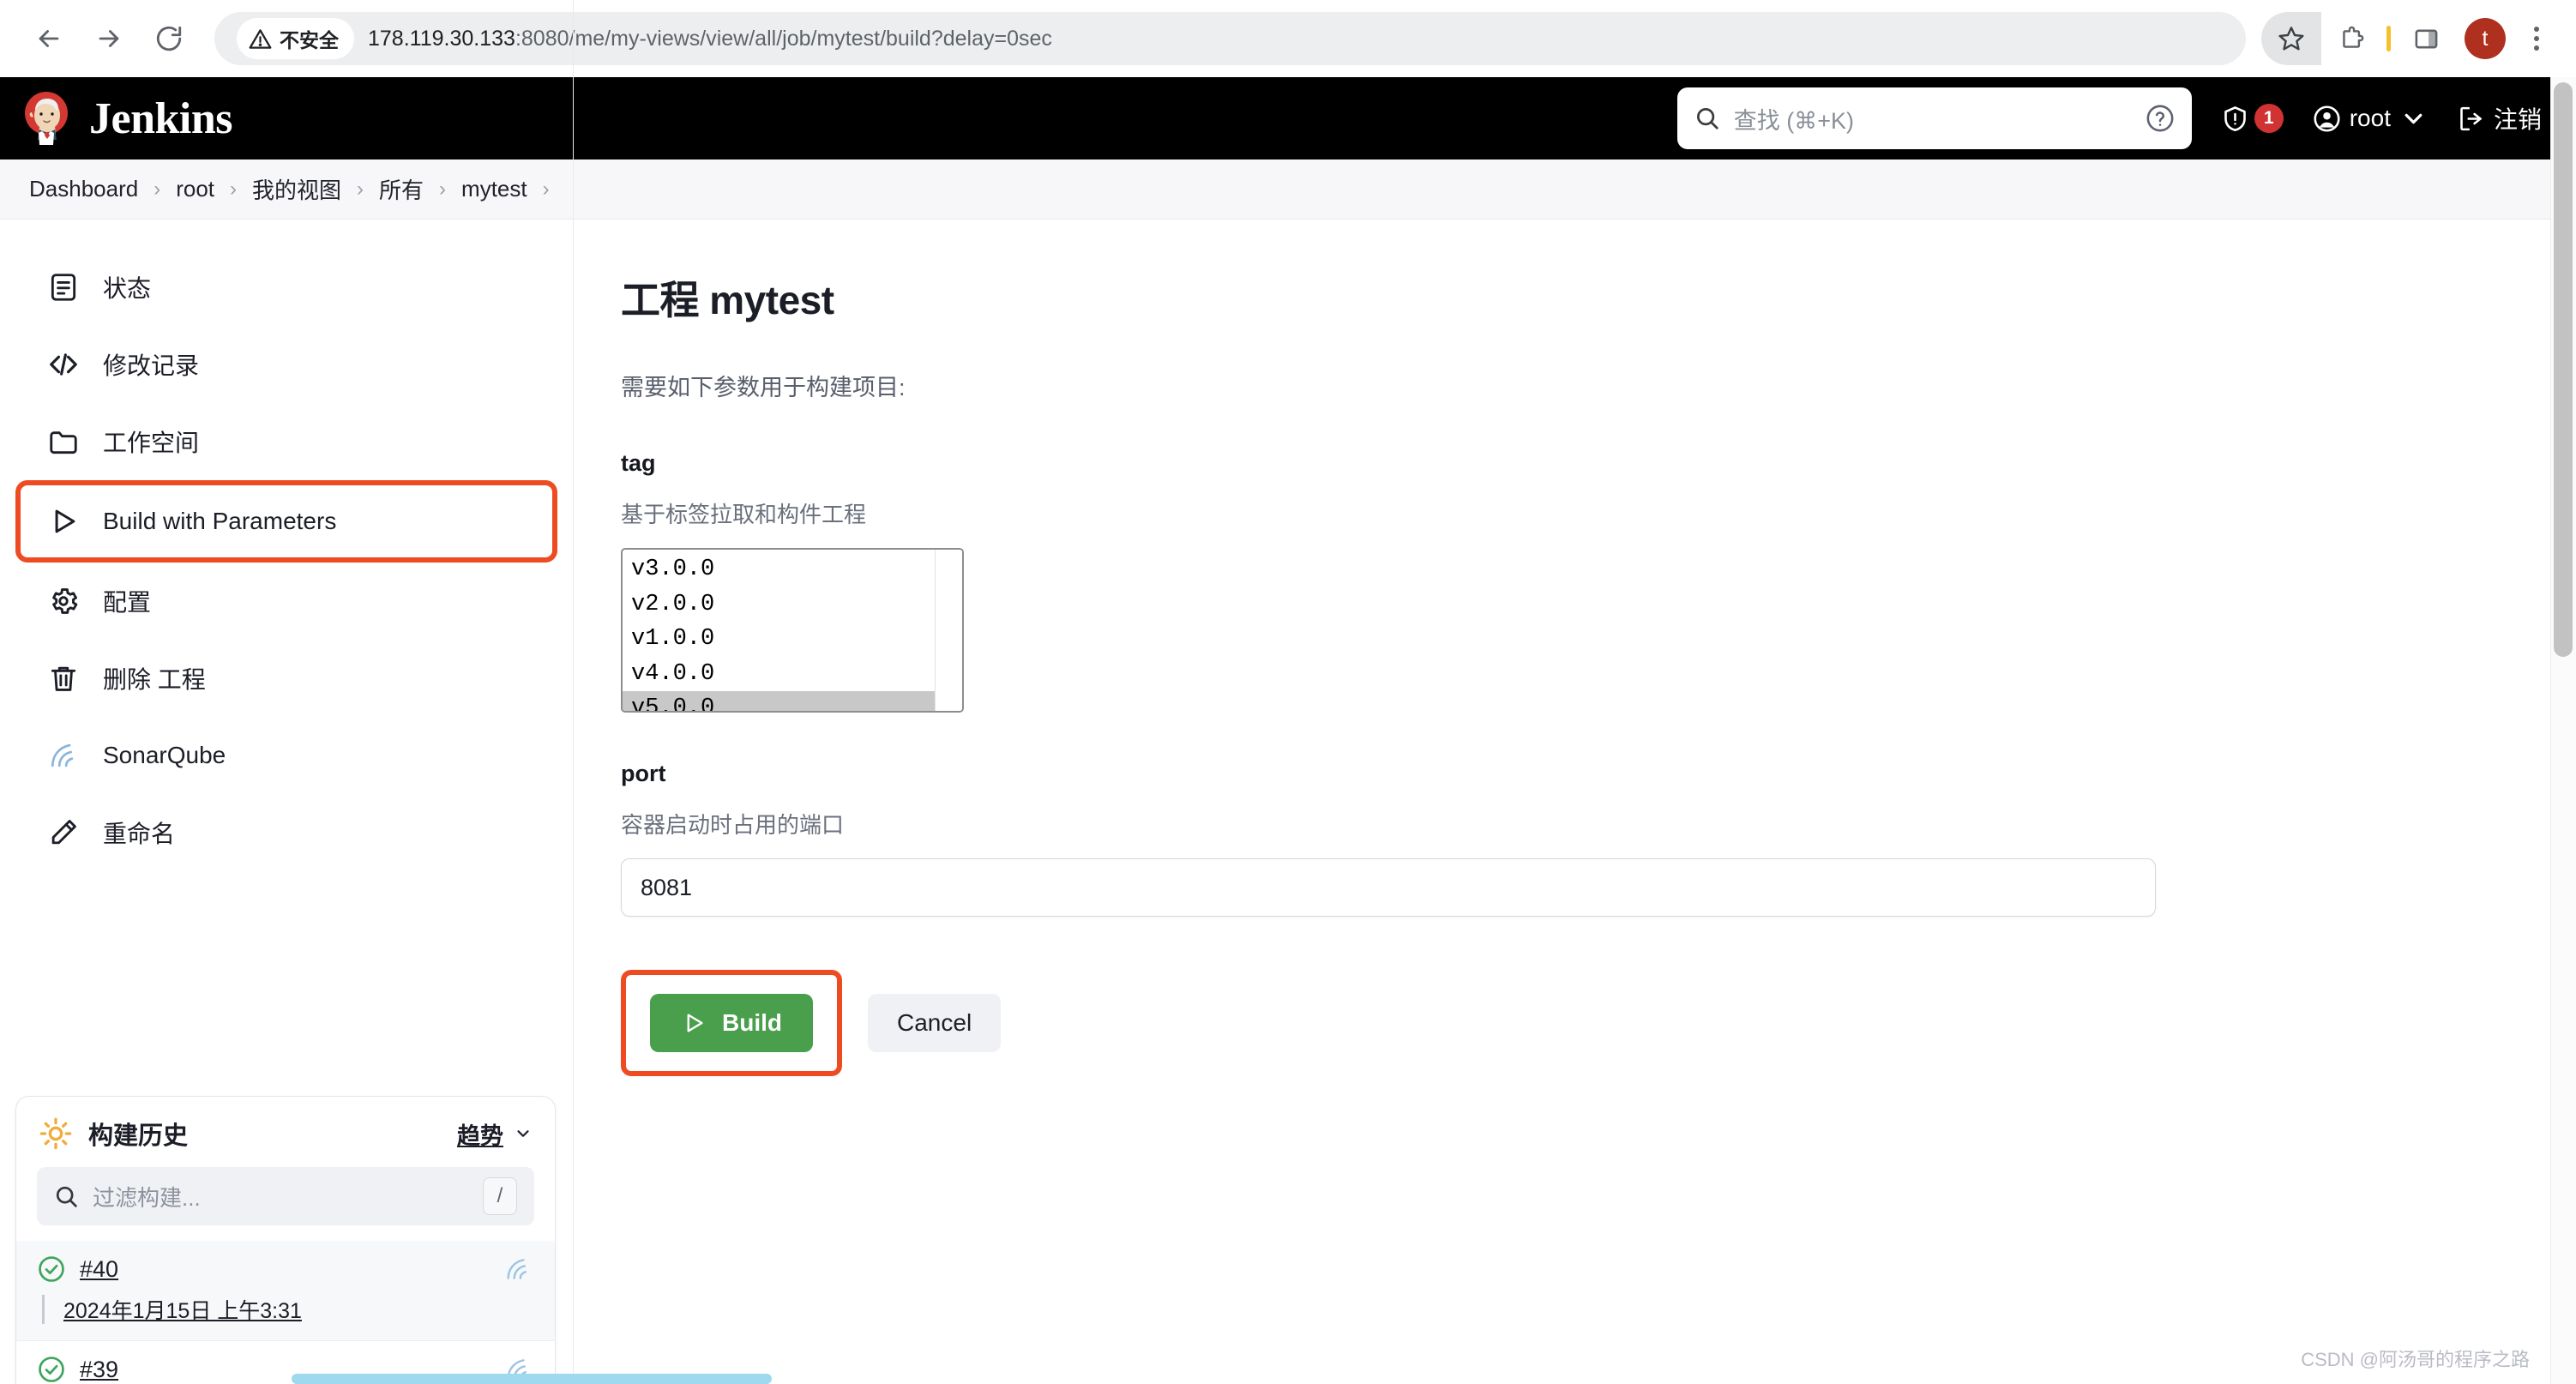 Image resolution: width=2576 pixels, height=1384 pixels. I want to click on logout-button: 注销, so click(2499, 118).